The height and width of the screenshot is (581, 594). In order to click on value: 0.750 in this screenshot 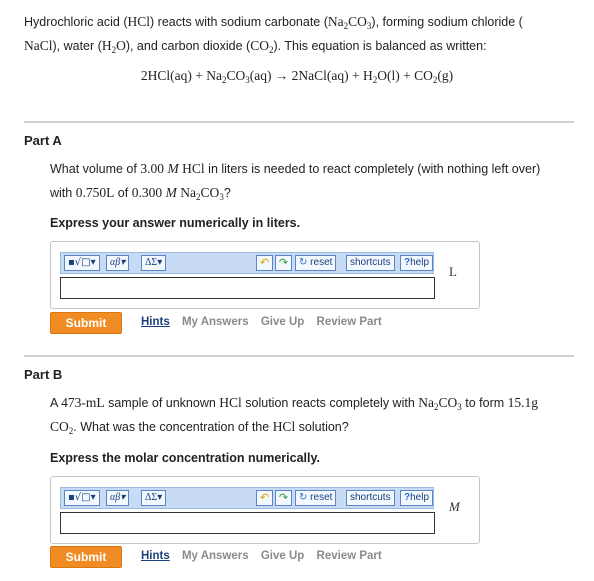, I will do `click(91, 192)`.